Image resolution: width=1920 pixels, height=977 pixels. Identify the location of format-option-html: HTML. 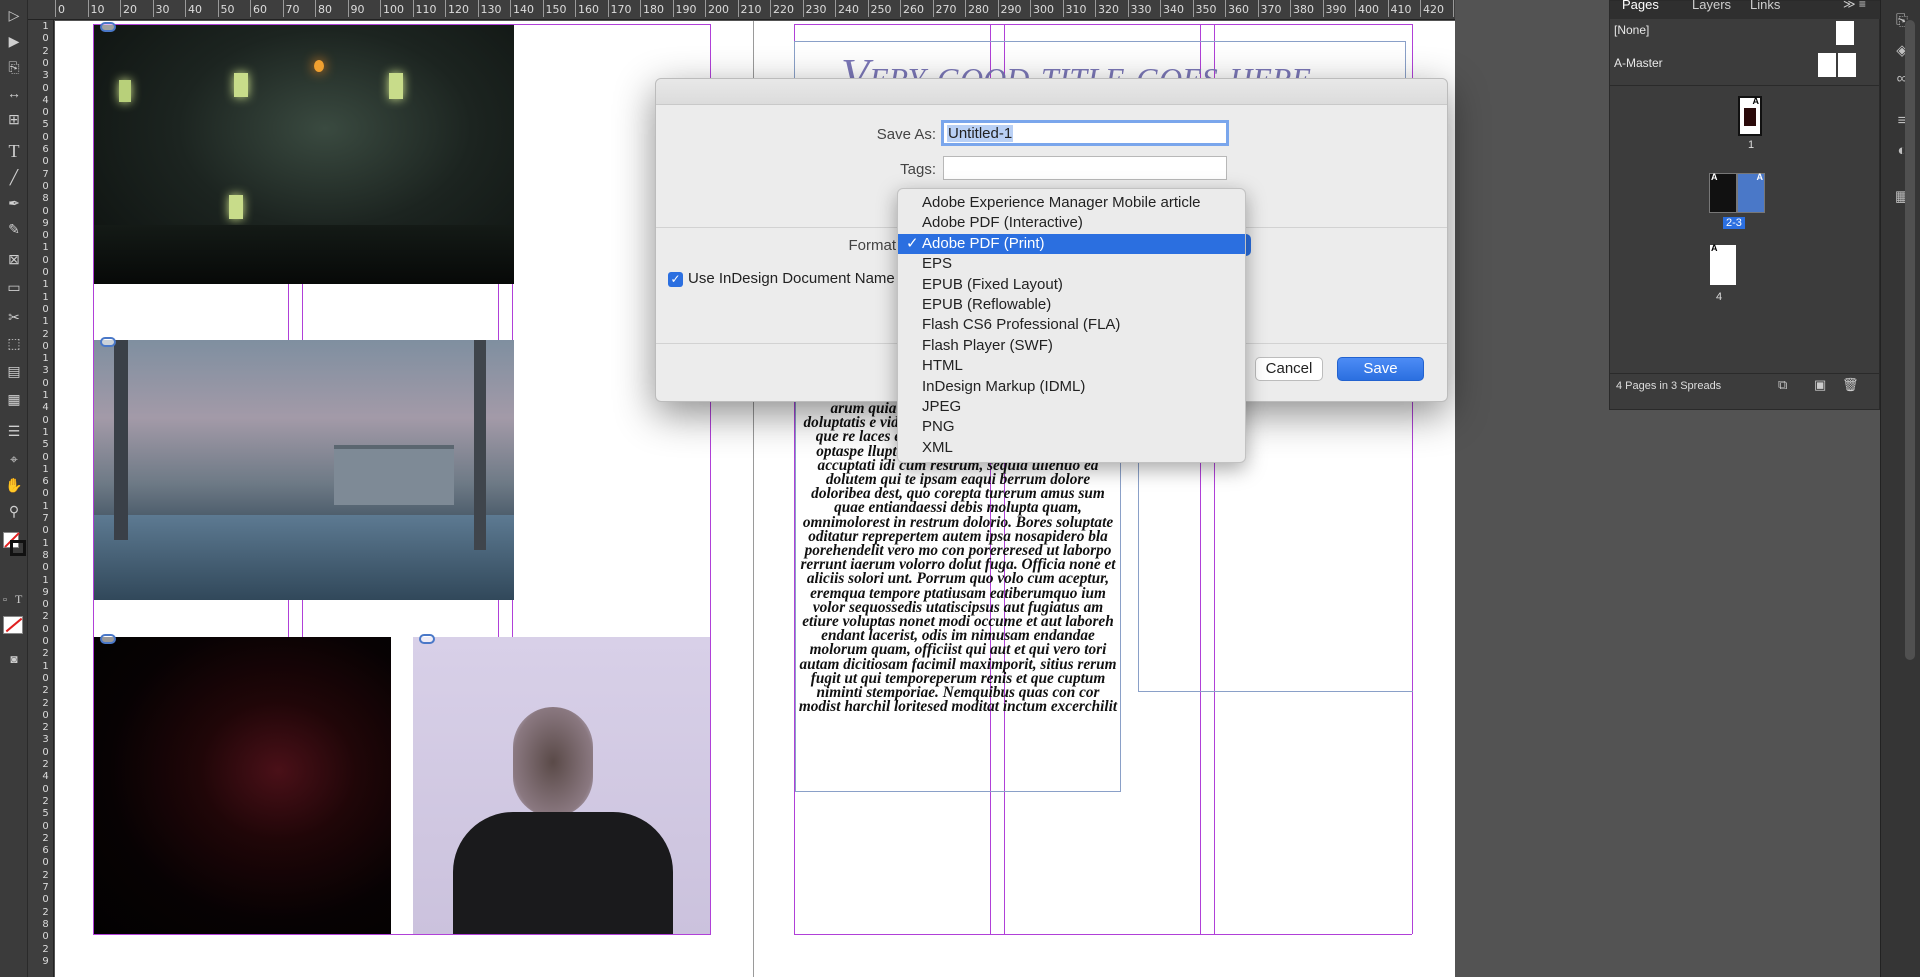
(1071, 366).